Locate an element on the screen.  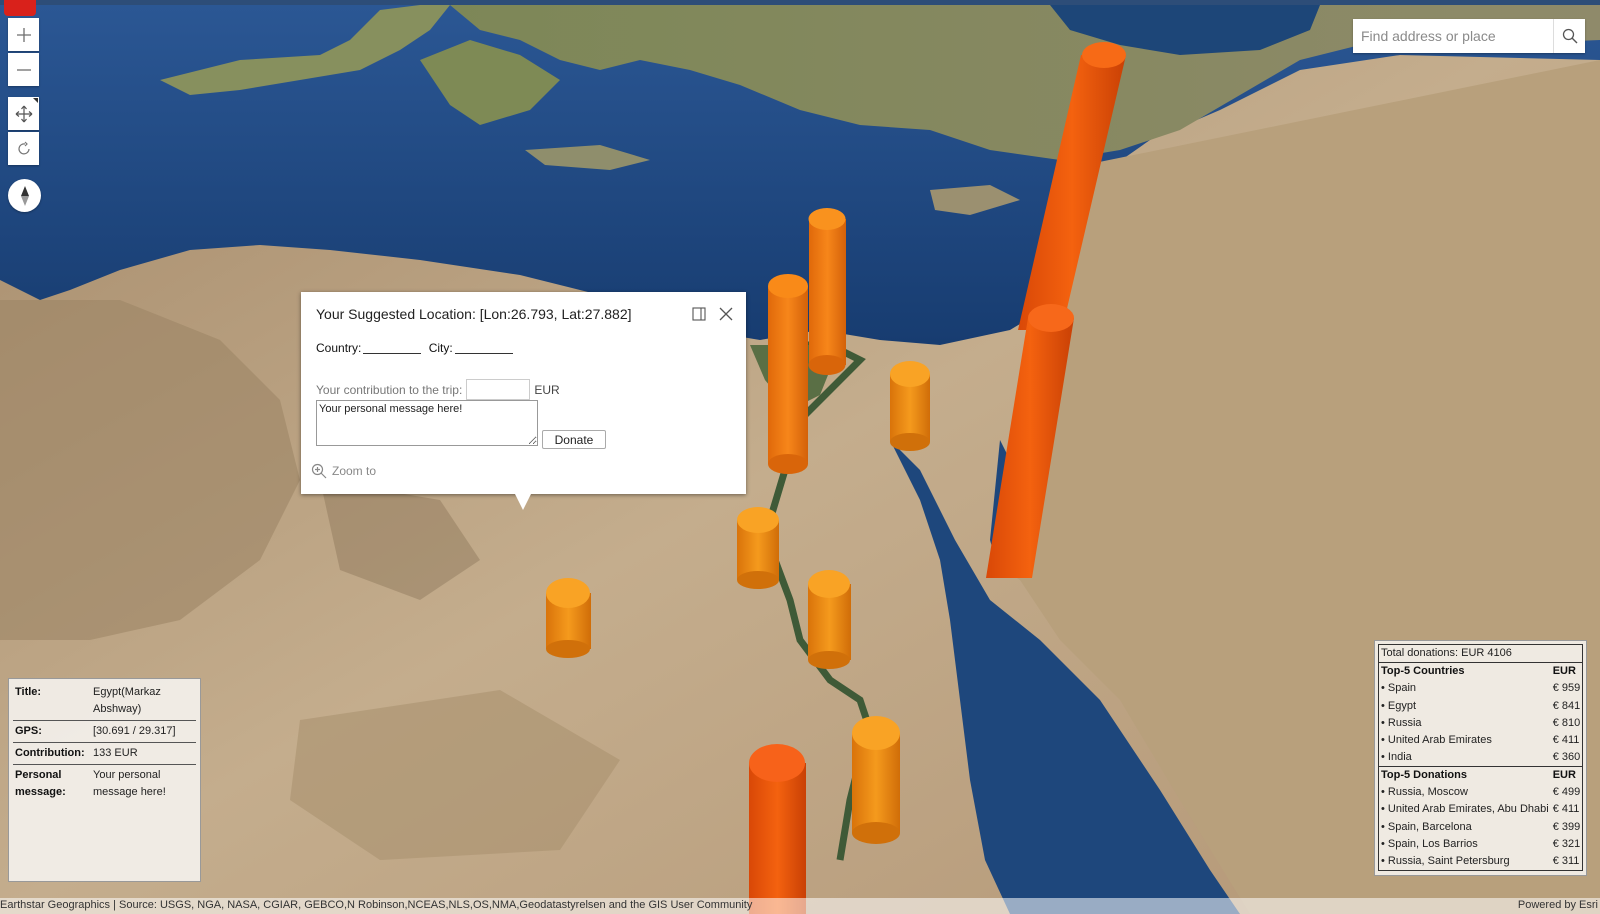
dock-icon is located at coordinates (699, 314).